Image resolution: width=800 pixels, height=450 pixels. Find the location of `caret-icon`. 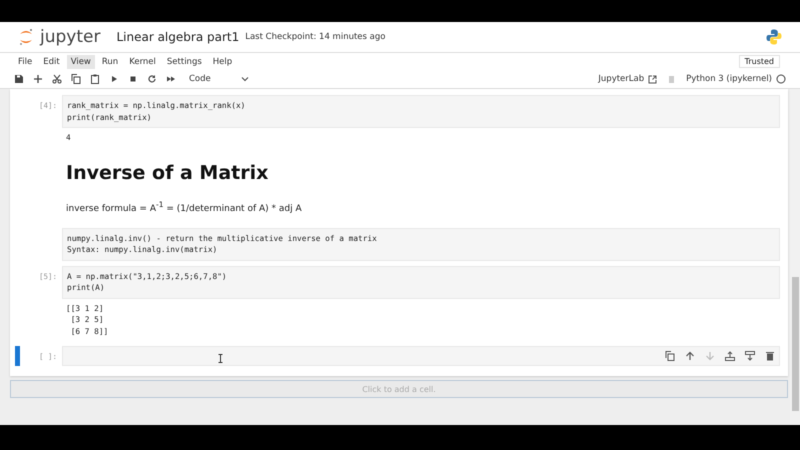

caret-icon is located at coordinates (244, 79).